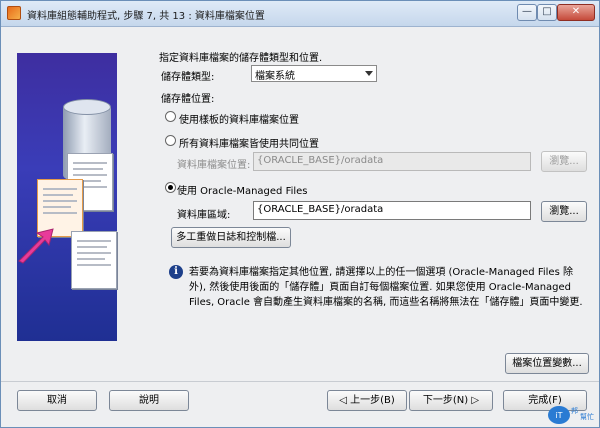  I want to click on common-file-location-input: {ORACLE_BASE}/oradata, so click(392, 161).